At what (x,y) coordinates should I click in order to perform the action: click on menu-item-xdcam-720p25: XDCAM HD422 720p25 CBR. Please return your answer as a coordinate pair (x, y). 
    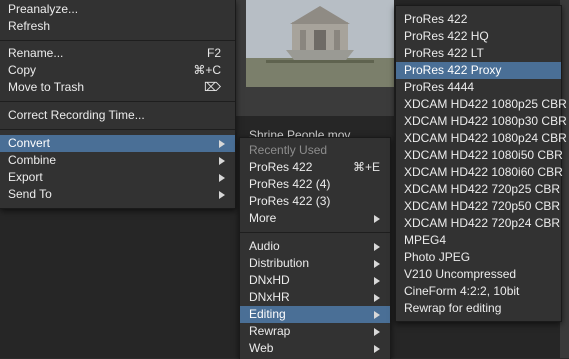
    Looking at the image, I should click on (478, 189).